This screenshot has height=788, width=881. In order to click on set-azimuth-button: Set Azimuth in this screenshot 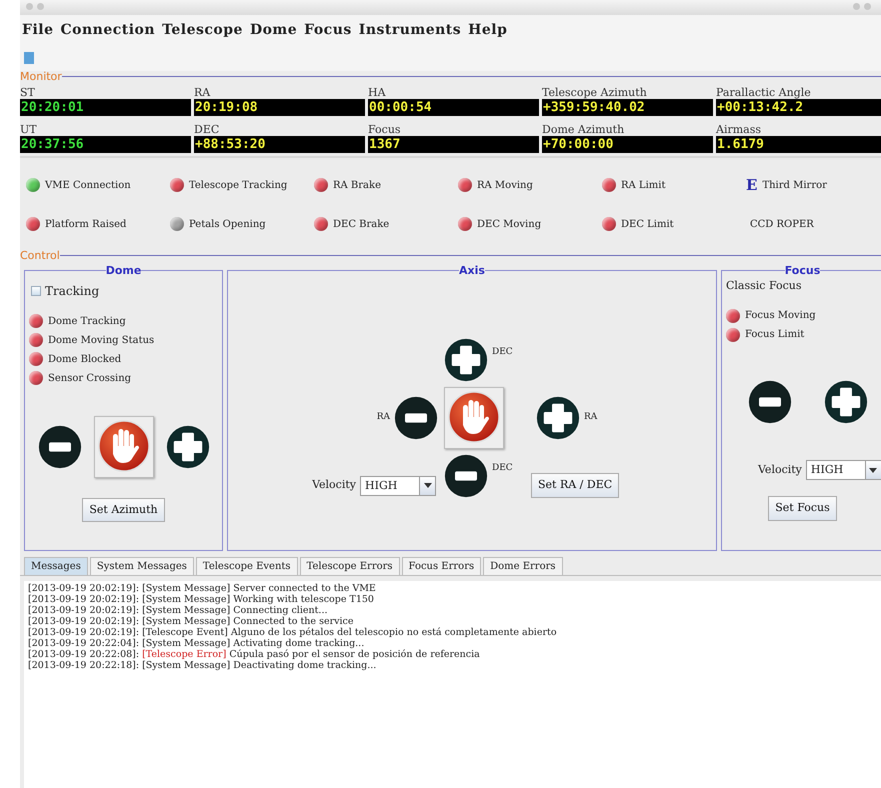, I will do `click(123, 510)`.